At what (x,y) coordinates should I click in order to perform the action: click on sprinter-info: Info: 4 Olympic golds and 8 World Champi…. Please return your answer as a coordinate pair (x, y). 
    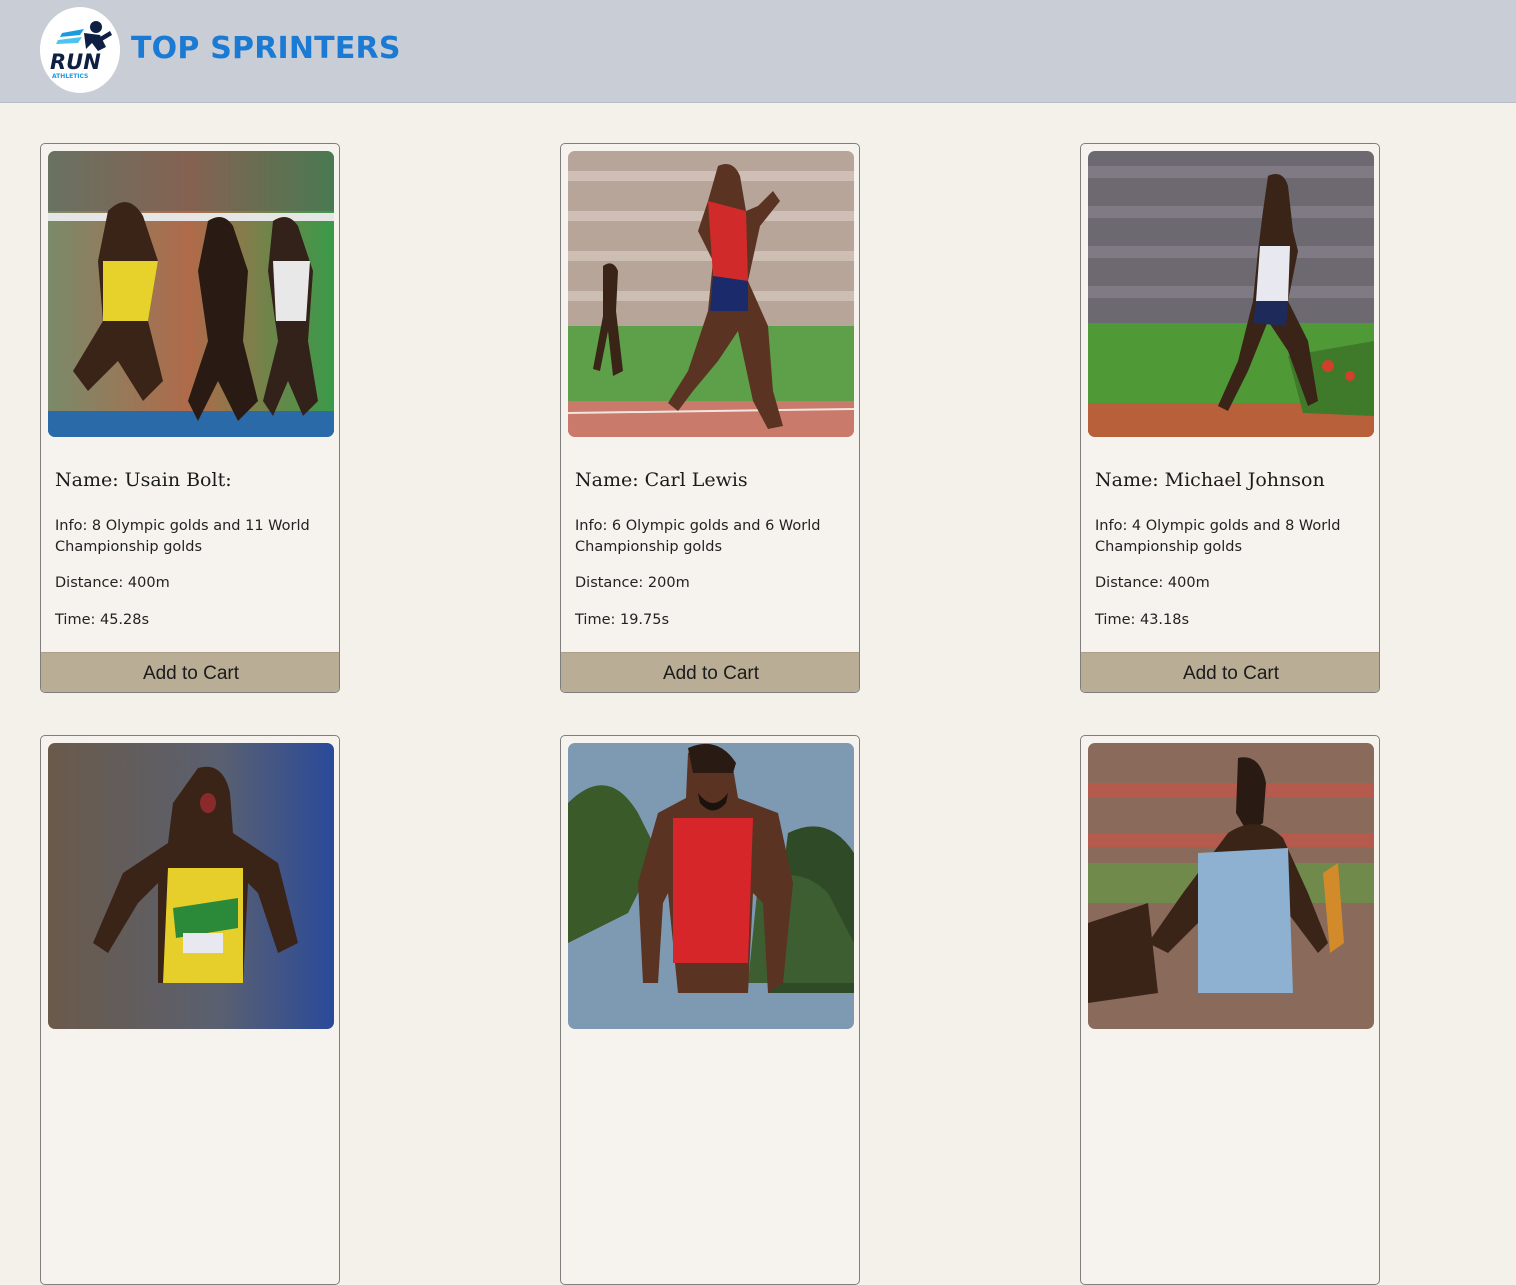
    Looking at the image, I should click on (1218, 536).